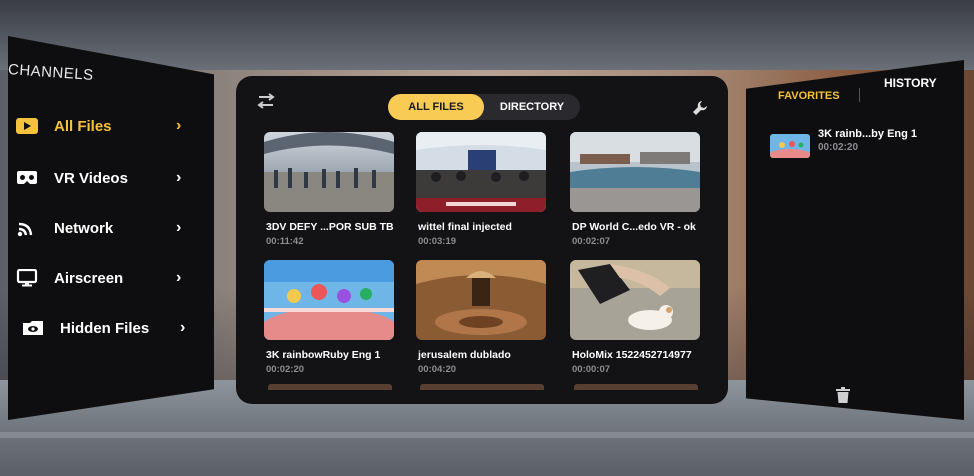 This screenshot has width=974, height=476. What do you see at coordinates (843, 397) in the screenshot?
I see `trash-icon` at bounding box center [843, 397].